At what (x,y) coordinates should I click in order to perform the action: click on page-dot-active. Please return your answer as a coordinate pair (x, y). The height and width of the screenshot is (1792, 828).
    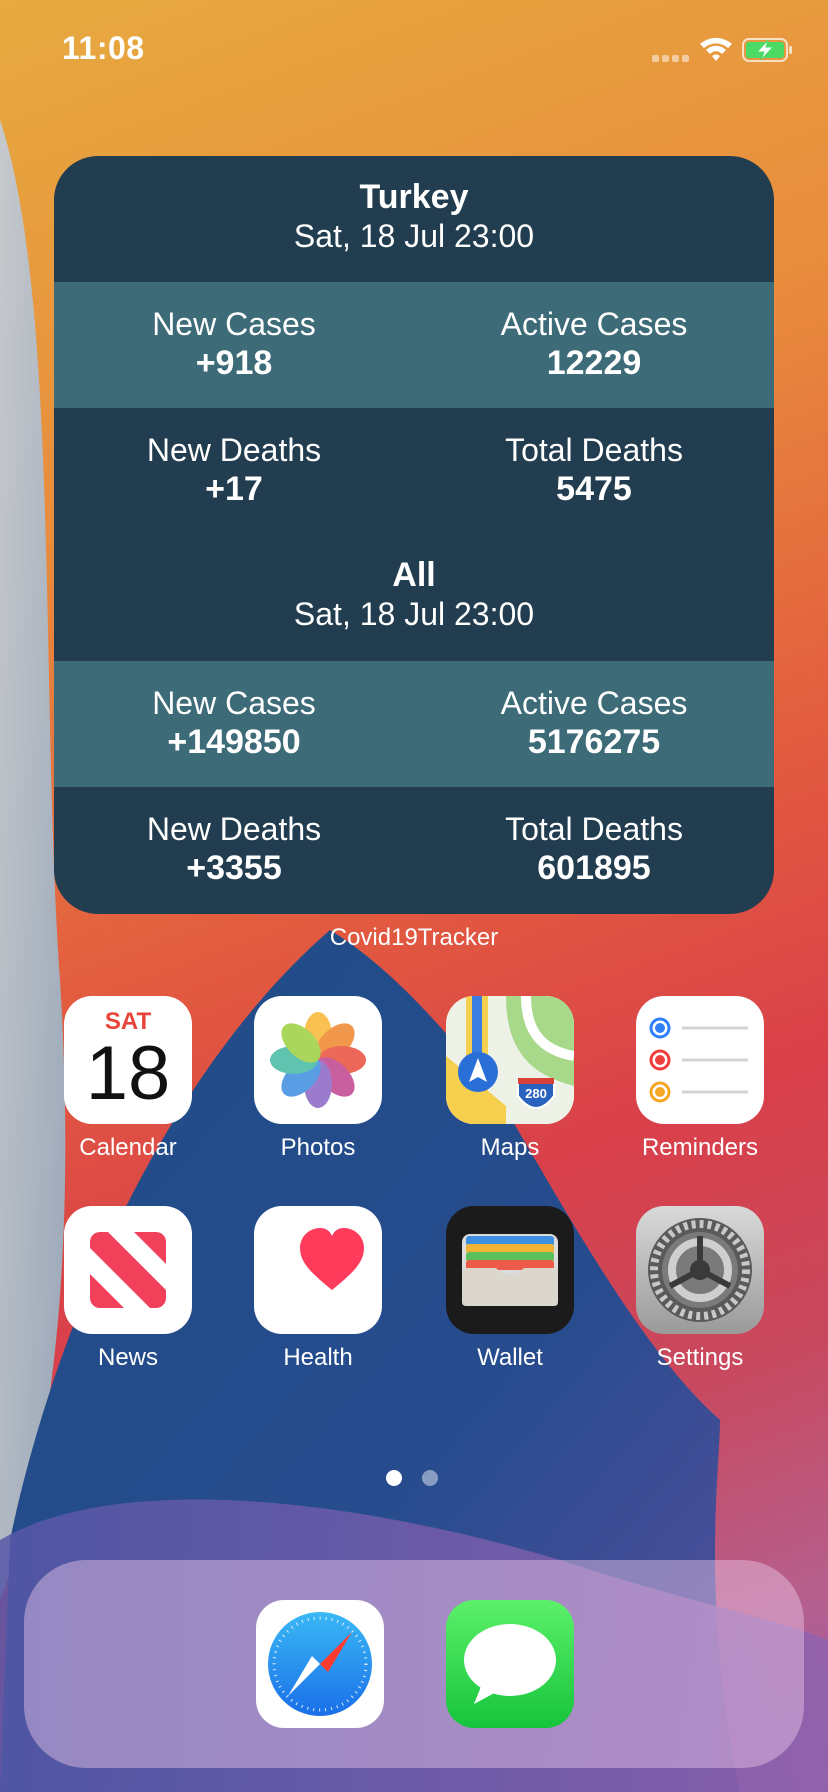
    Looking at the image, I should click on (394, 1478).